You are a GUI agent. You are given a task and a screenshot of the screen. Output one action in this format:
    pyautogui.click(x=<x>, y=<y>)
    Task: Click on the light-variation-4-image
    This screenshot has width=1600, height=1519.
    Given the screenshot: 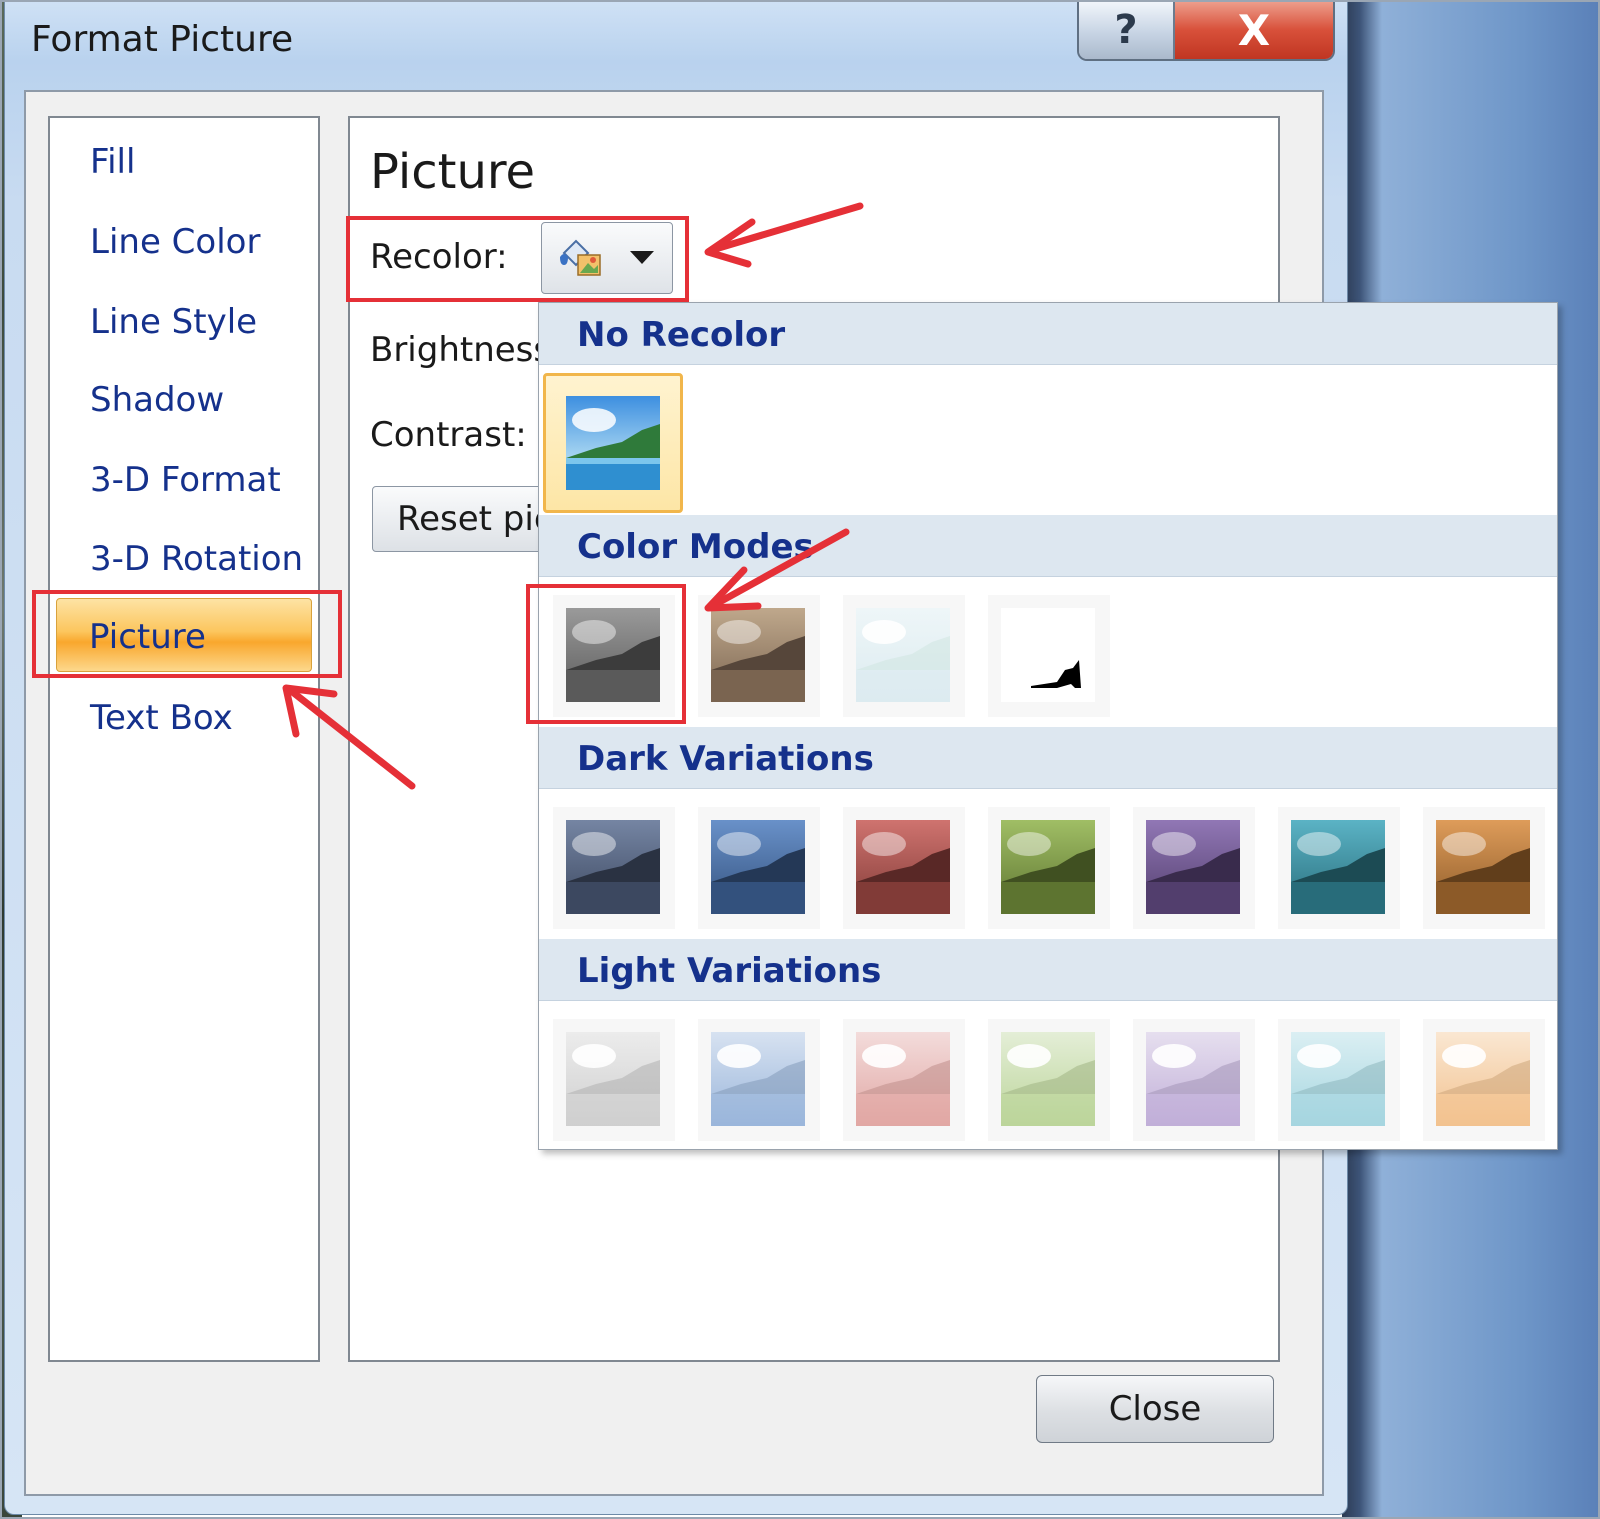 What is the action you would take?
    pyautogui.click(x=1048, y=1079)
    